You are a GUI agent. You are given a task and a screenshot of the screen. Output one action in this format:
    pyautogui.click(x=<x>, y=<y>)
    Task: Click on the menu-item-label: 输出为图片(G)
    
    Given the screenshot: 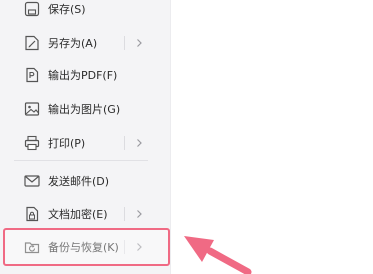 What is the action you would take?
    pyautogui.click(x=84, y=109)
    